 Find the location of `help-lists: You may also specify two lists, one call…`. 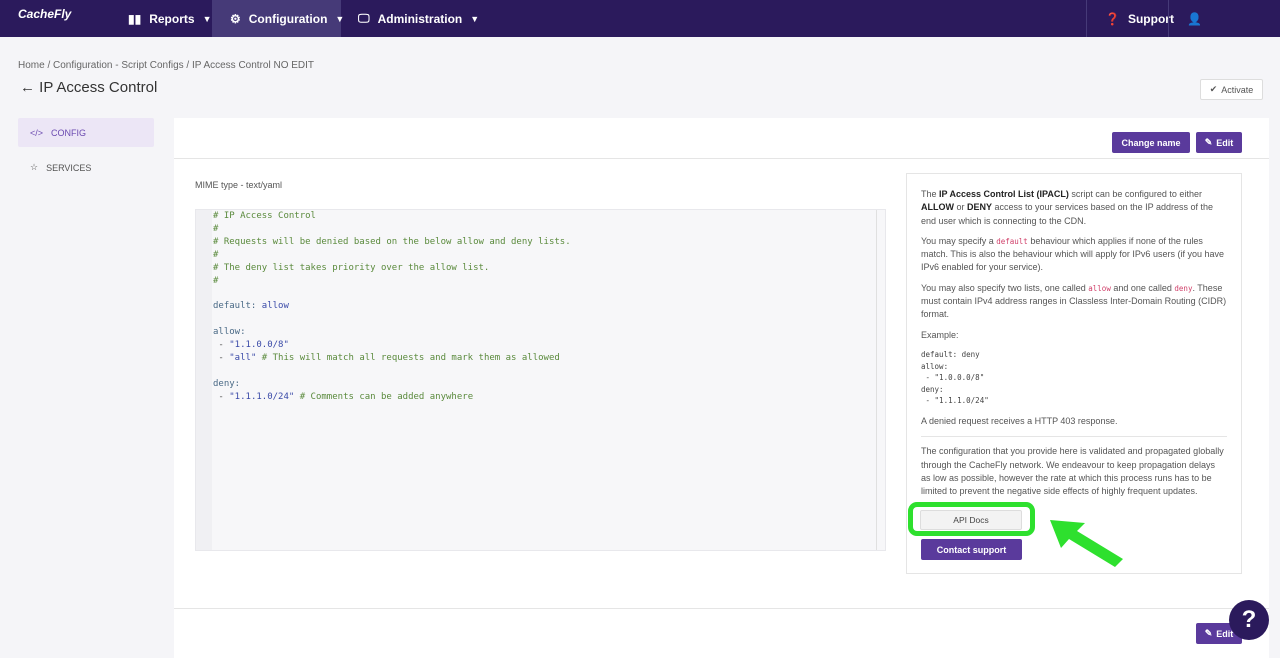

help-lists: You may also specify two lists, one call… is located at coordinates (1074, 301).